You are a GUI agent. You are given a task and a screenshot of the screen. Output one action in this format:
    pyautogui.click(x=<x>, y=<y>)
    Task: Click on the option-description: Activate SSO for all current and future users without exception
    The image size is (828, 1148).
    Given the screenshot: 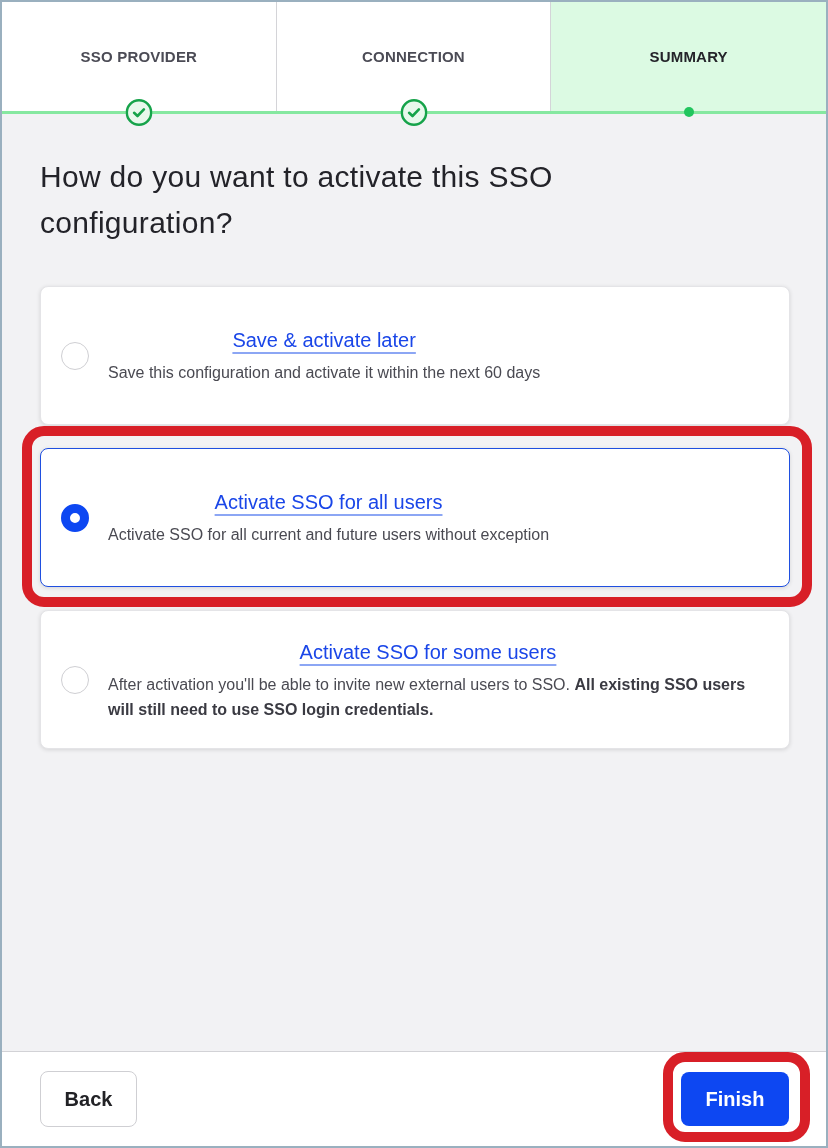 What is the action you would take?
    pyautogui.click(x=329, y=535)
    